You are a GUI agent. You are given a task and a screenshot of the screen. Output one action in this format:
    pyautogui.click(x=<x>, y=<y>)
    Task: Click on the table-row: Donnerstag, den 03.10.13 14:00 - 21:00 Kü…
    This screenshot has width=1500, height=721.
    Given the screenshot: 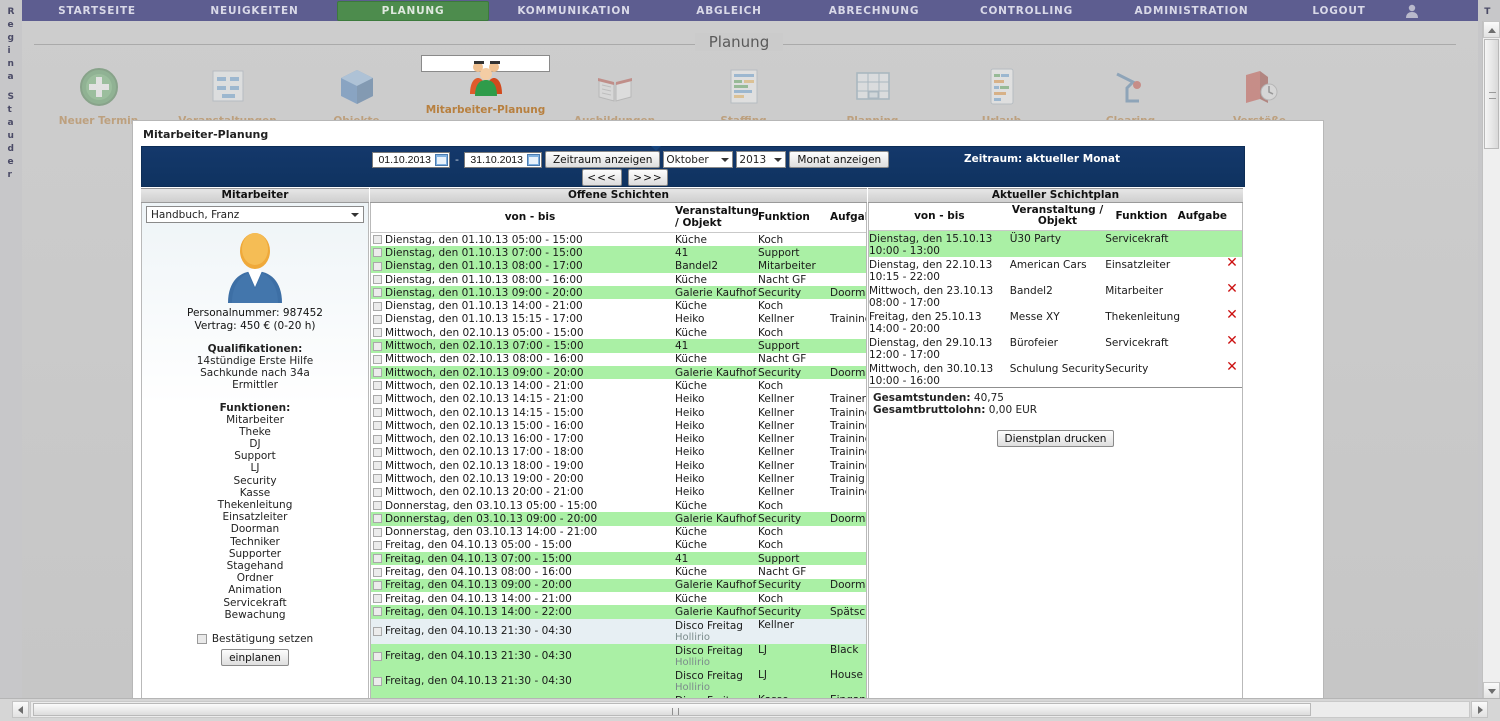 What is the action you would take?
    pyautogui.click(x=618, y=532)
    